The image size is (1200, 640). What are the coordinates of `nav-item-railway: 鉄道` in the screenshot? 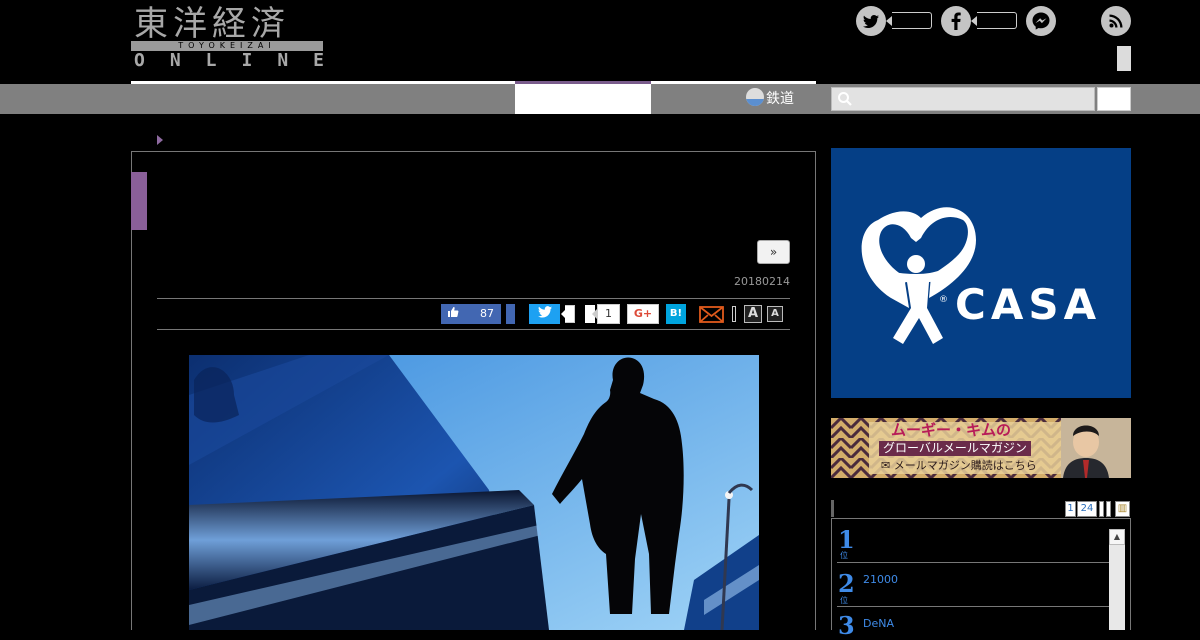 It's located at (770, 99).